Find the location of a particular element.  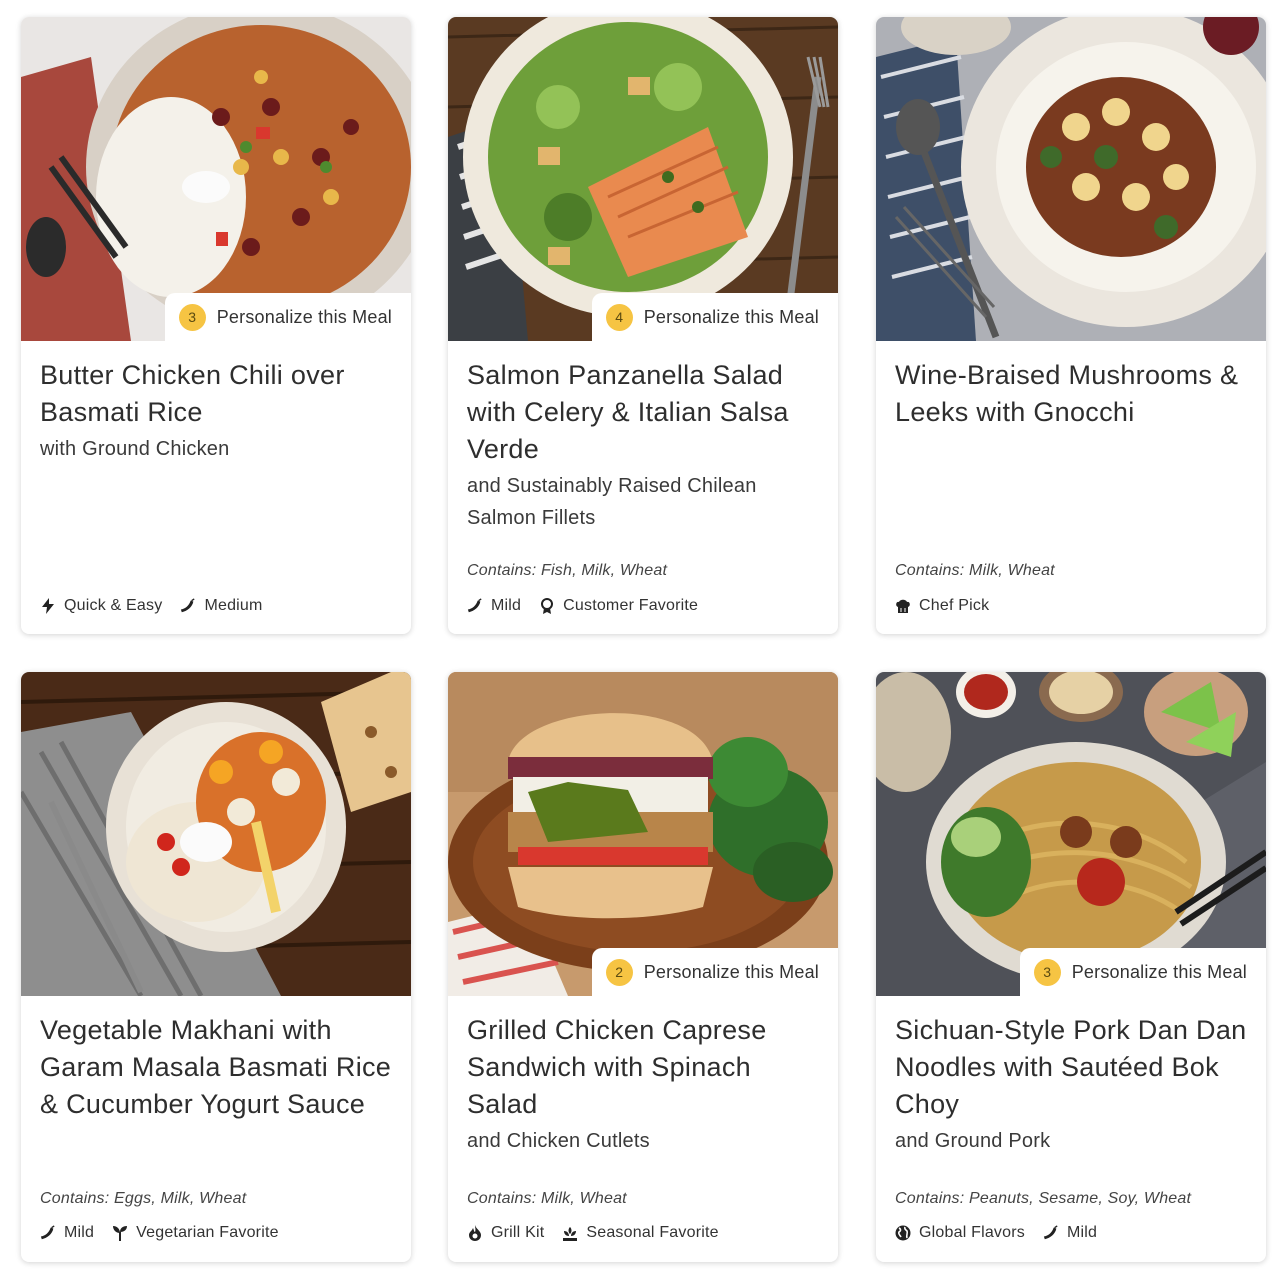

meal-tags: Mild Customer Favorite is located at coordinates (582, 606).